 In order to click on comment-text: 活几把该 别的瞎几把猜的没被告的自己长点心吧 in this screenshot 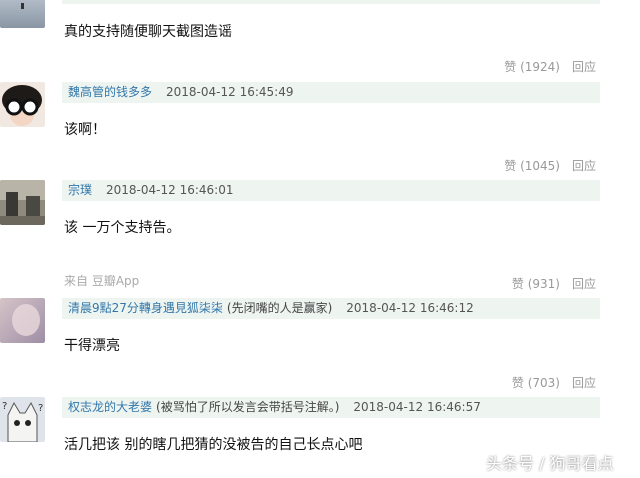, I will do `click(213, 445)`.